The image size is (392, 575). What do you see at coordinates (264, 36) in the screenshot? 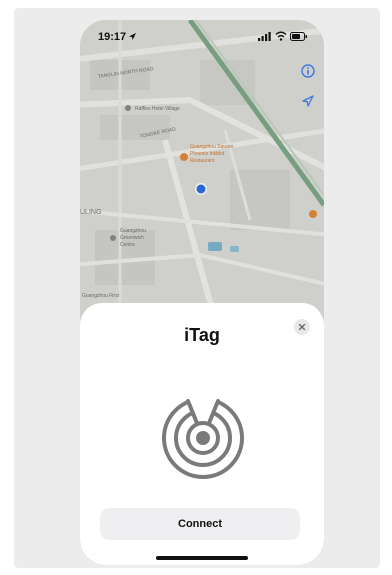
I see `cellular-signal-icon` at bounding box center [264, 36].